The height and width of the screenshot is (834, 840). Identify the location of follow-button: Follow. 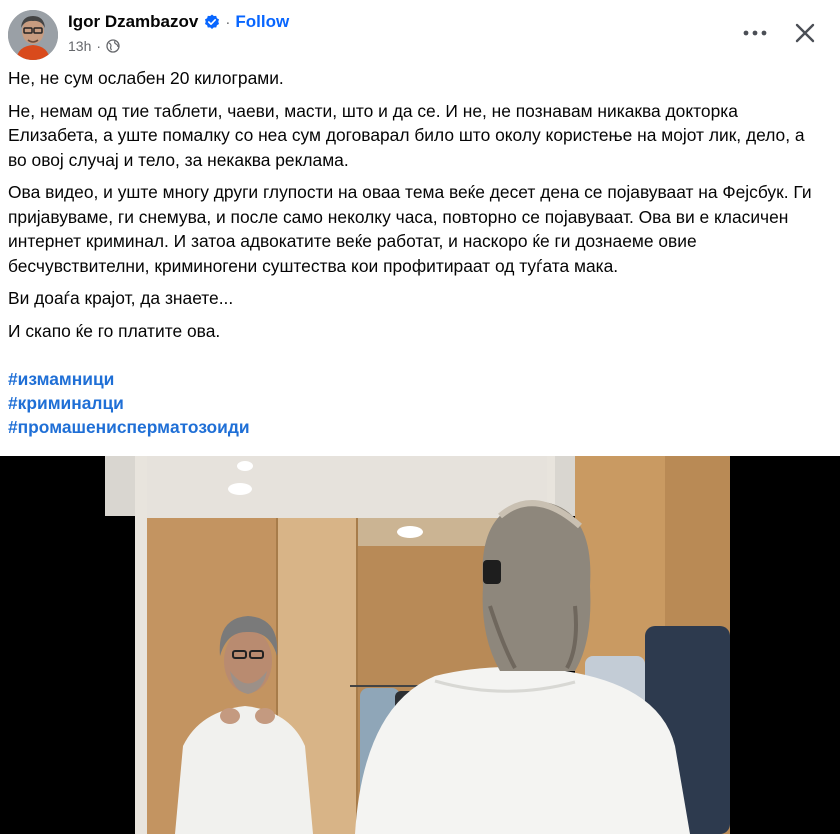
(262, 22).